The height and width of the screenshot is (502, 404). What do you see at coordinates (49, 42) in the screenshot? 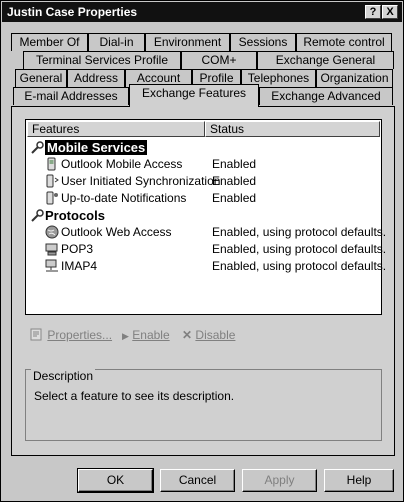
I see `tab-member-of: Member Of` at bounding box center [49, 42].